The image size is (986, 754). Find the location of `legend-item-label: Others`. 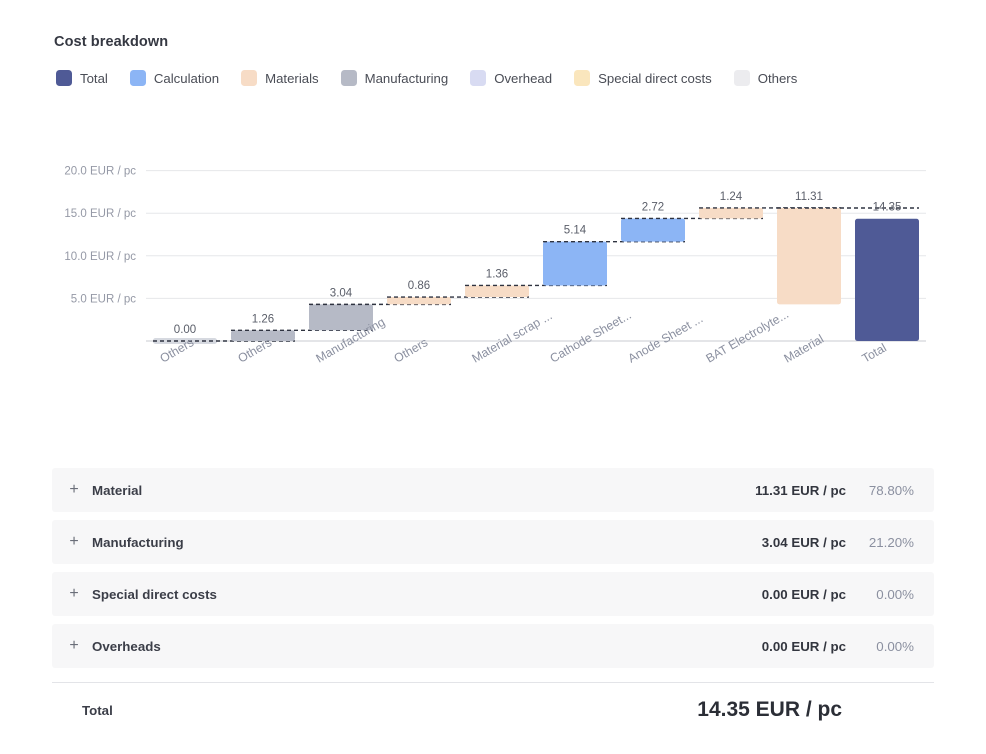

legend-item-label: Others is located at coordinates (777, 78).